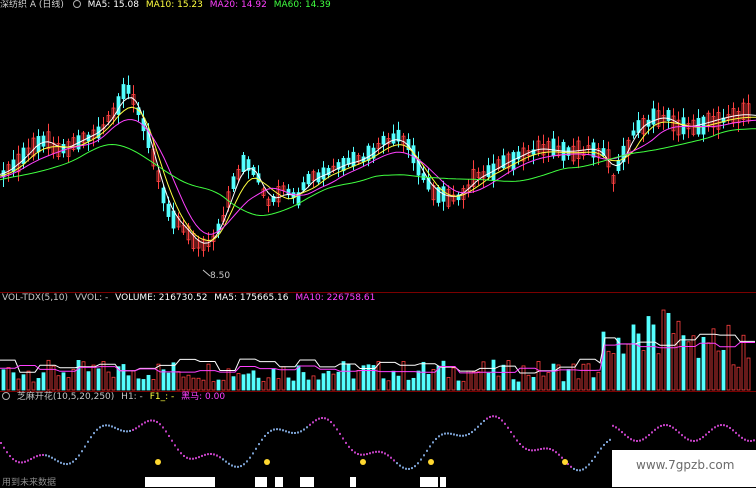 This screenshot has width=756, height=488. Describe the element at coordinates (685, 465) in the screenshot. I see `watermark-text: www.7gpzb.com` at that location.